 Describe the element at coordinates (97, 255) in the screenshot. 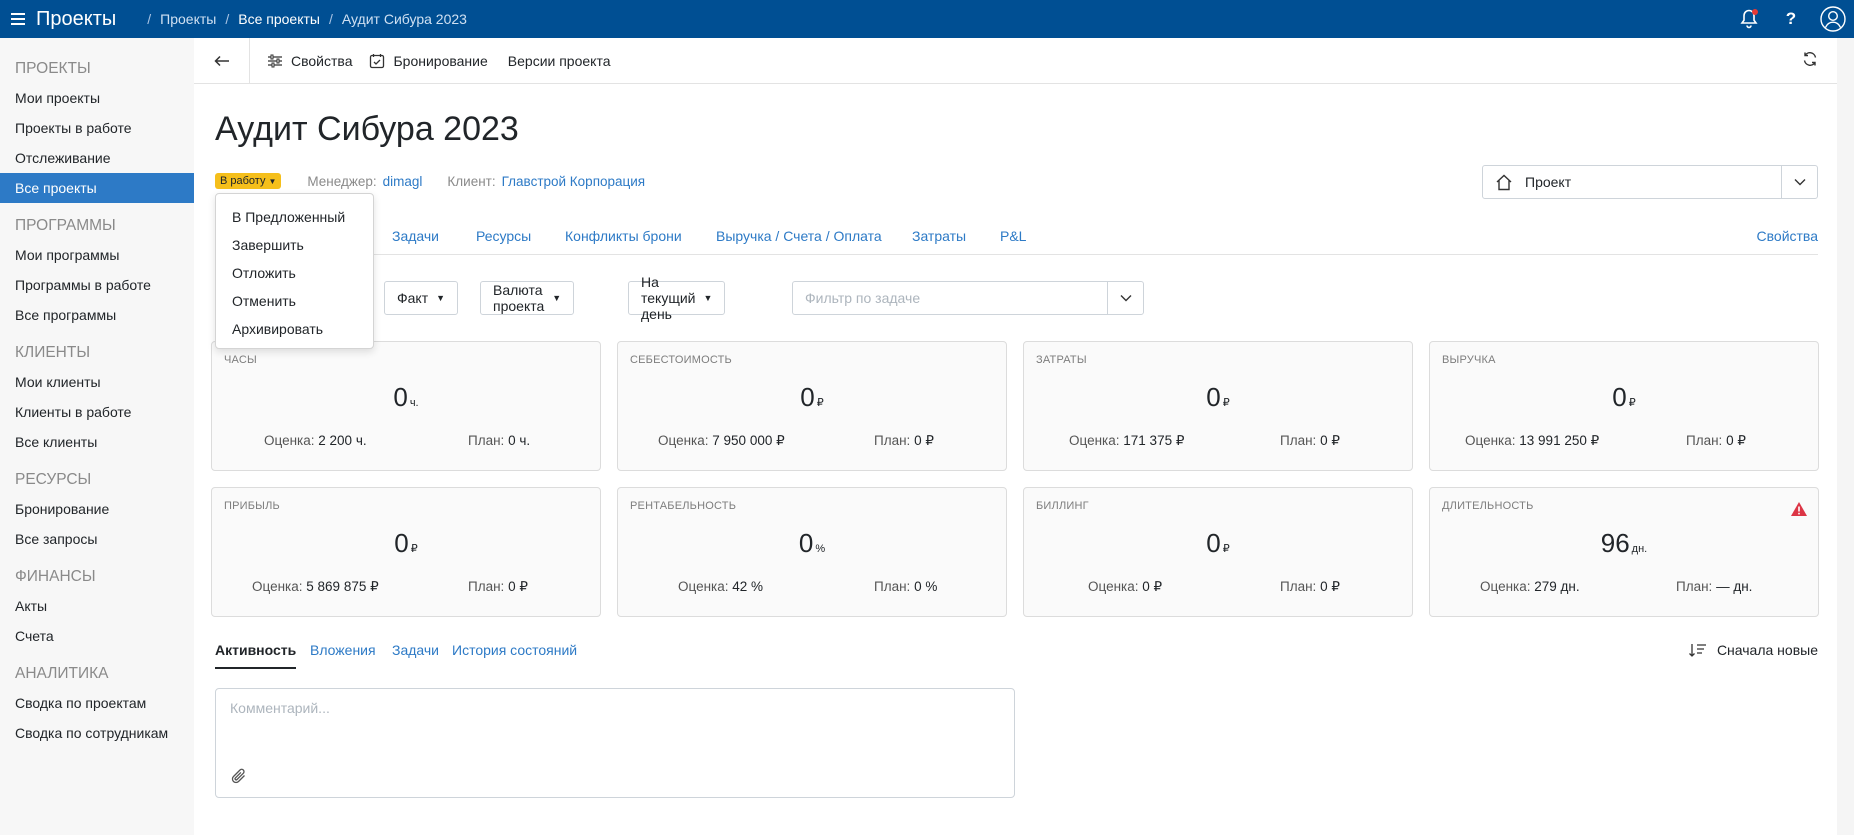

I see `sidebar-item-my-programs: Мои программы` at that location.